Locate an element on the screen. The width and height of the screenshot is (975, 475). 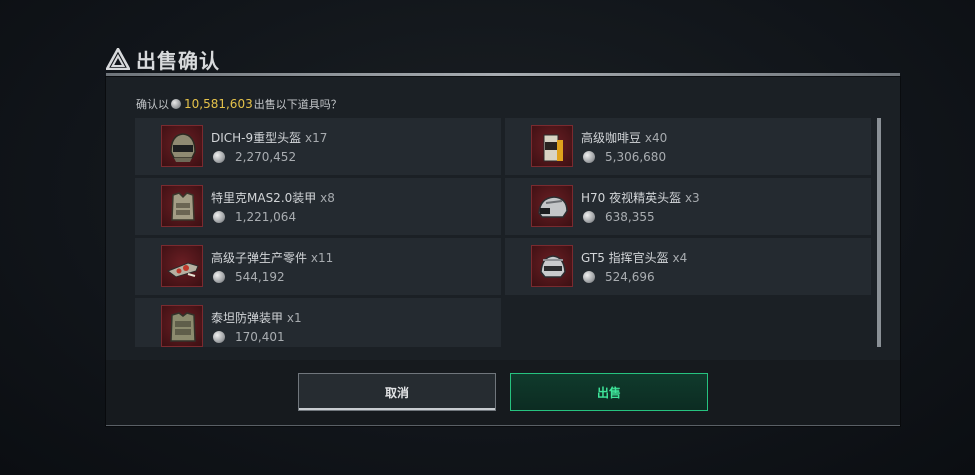
list-item: 特里克MAS2.0装甲 x8 1,221,064 is located at coordinates (318, 206).